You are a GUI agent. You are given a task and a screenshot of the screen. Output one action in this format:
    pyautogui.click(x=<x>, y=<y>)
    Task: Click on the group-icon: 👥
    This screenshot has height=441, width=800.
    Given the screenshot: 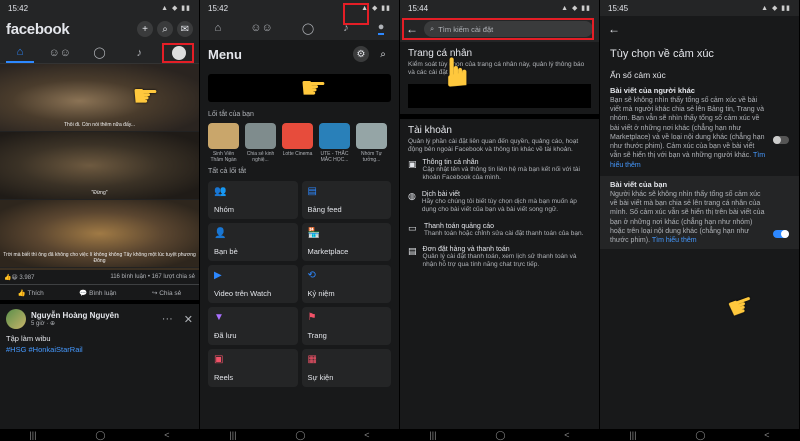 What is the action you would take?
    pyautogui.click(x=220, y=191)
    